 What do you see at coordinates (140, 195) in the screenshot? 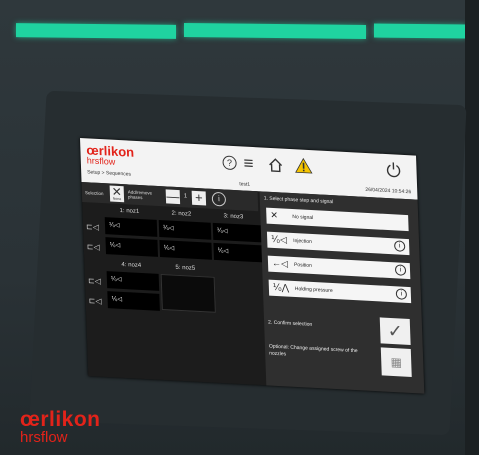
I see `add-remove-label: Add/remove phases` at bounding box center [140, 195].